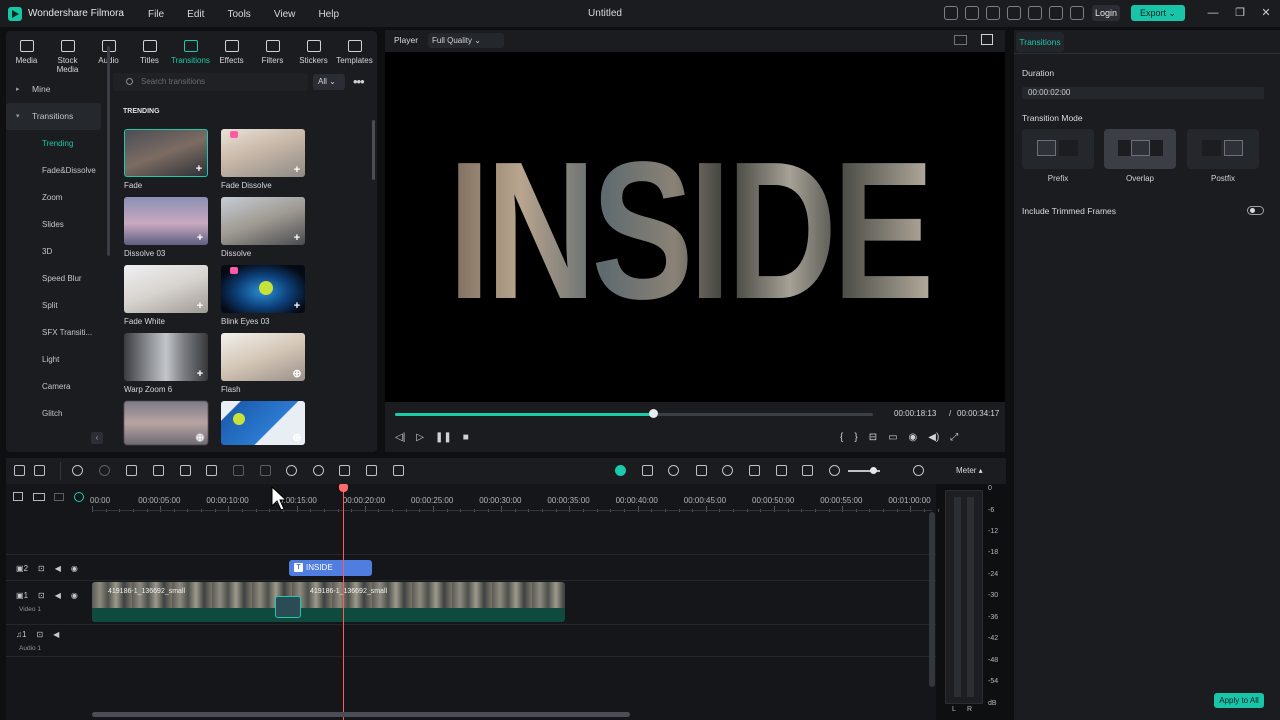 This screenshot has height=720, width=1280. Describe the element at coordinates (634, 413) in the screenshot. I see `playback-progress` at that location.